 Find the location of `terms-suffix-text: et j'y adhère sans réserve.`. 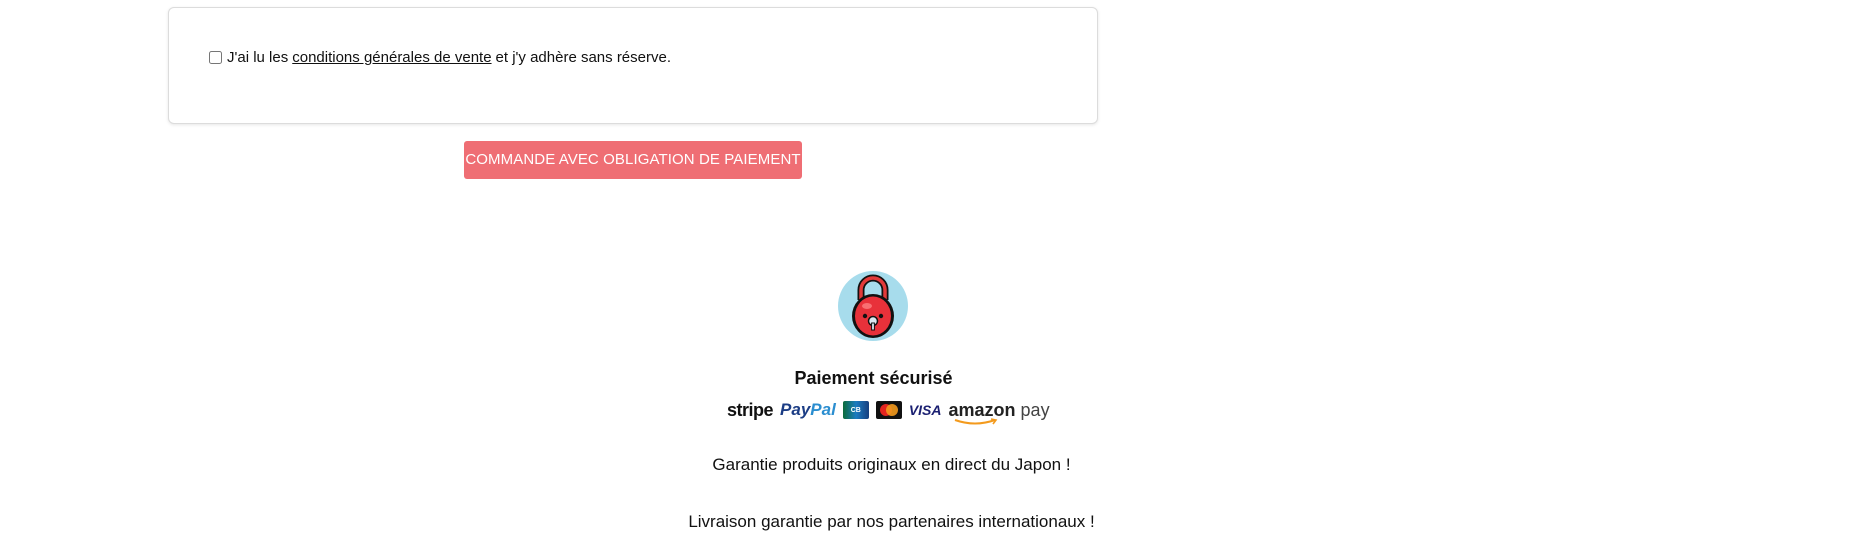

terms-suffix-text: et j'y adhère sans réserve. is located at coordinates (583, 57).